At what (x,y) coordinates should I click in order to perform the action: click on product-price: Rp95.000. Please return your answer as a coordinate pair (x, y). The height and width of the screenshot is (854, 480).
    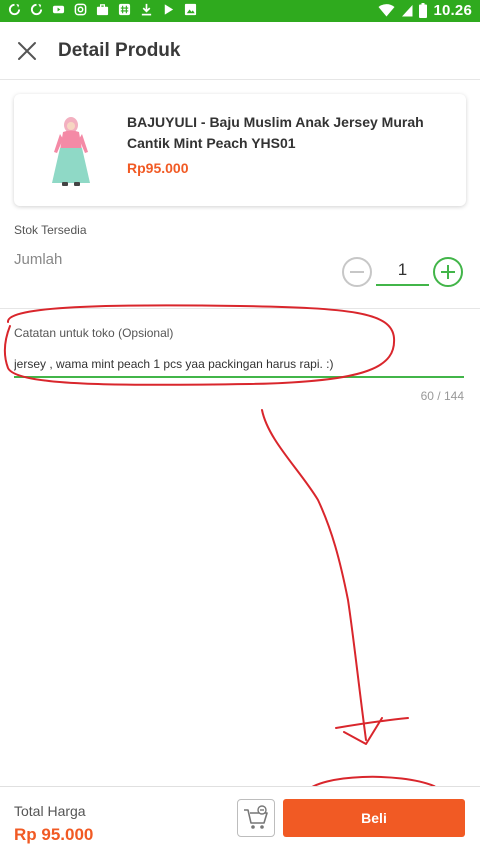
    Looking at the image, I should click on (158, 168).